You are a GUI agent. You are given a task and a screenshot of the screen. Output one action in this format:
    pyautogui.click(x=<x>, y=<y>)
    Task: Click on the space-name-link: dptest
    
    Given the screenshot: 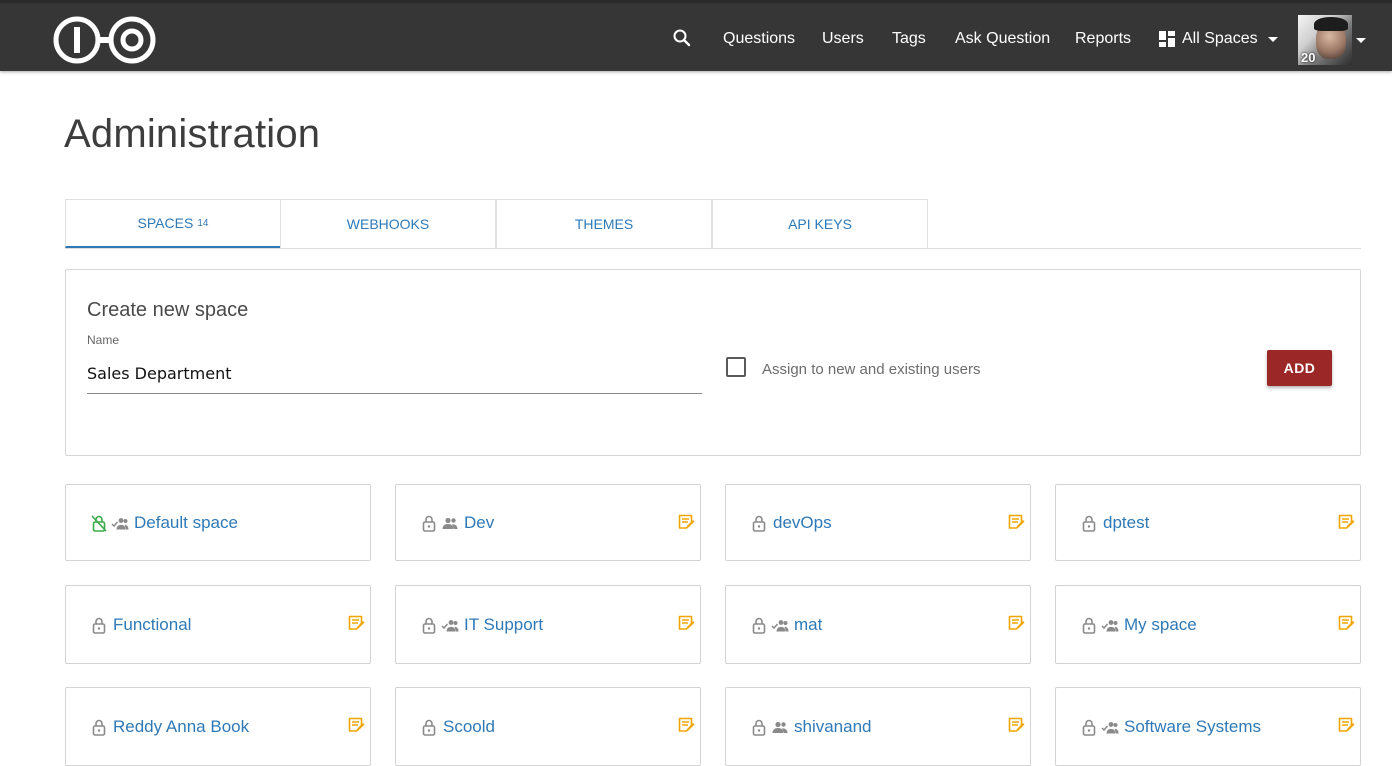 What is the action you would take?
    pyautogui.click(x=1126, y=523)
    